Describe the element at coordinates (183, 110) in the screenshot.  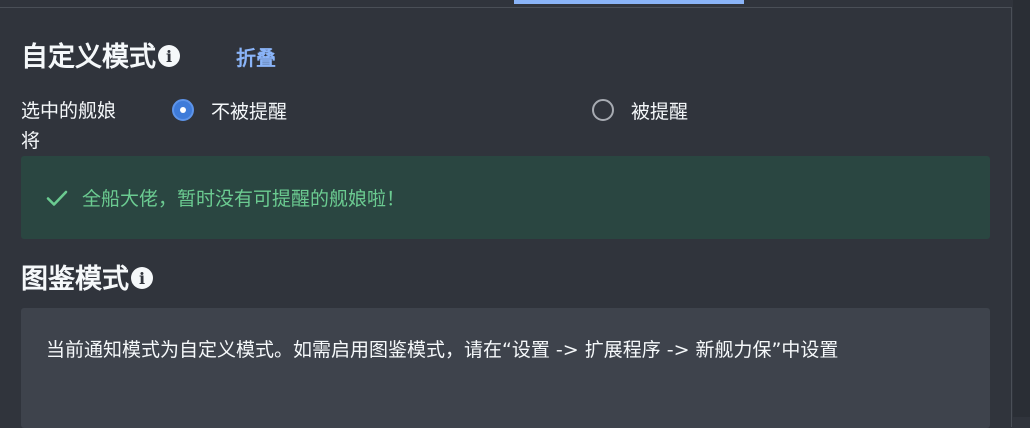
I see `radio-checked-indicator` at that location.